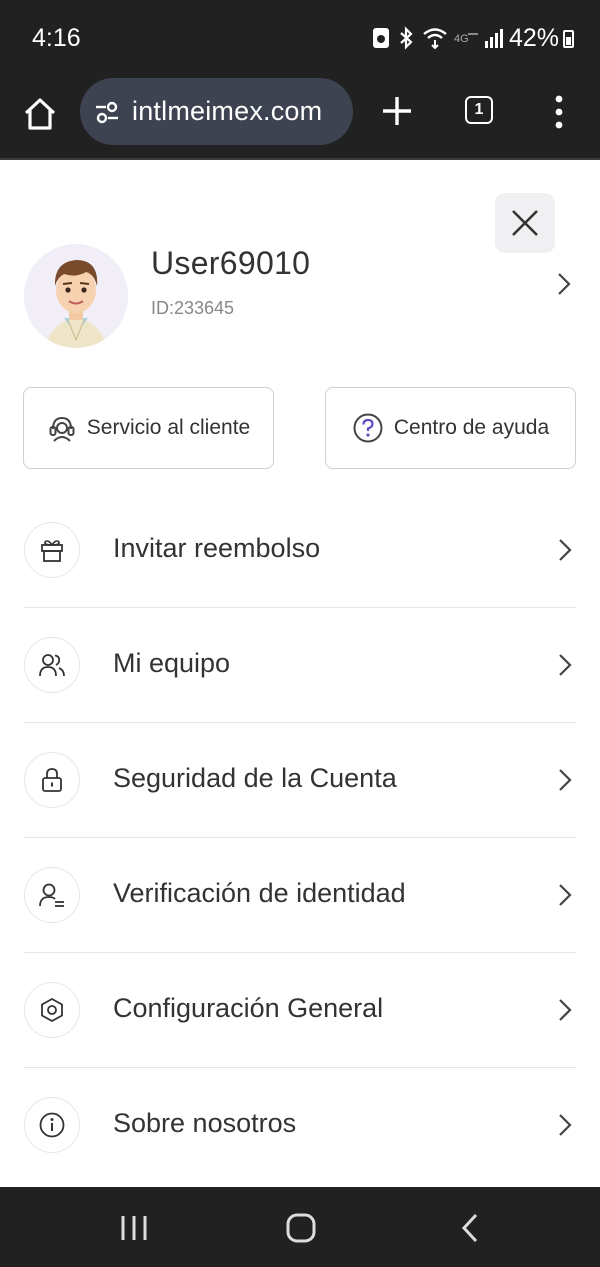 Image resolution: width=600 pixels, height=1267 pixels. I want to click on menu-item-label: Configuración General, so click(248, 1008).